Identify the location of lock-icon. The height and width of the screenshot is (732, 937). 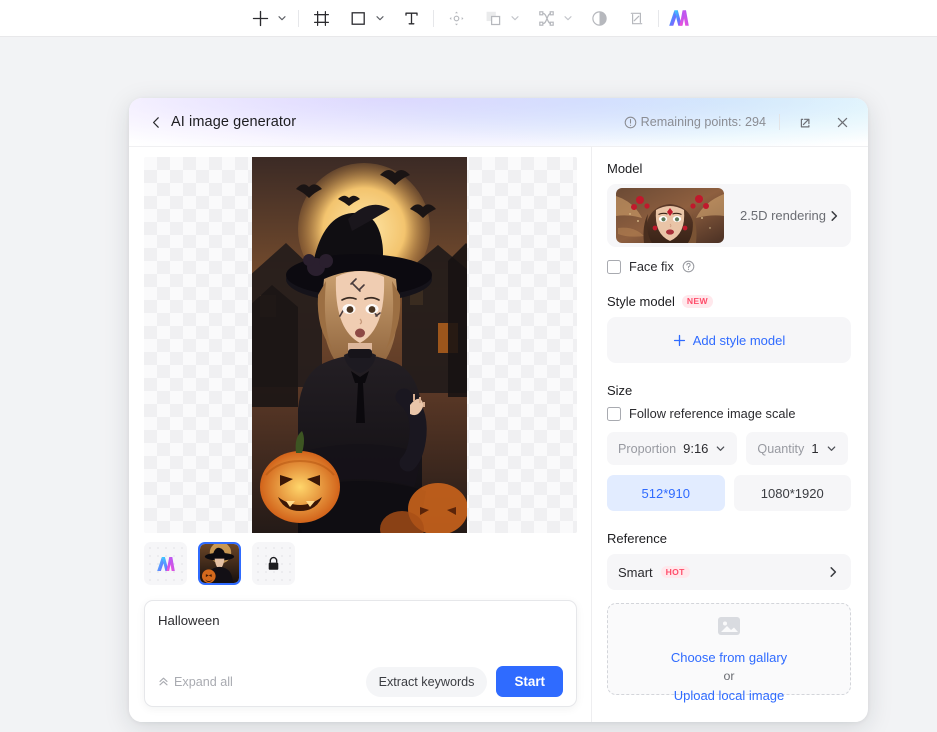
(273, 564).